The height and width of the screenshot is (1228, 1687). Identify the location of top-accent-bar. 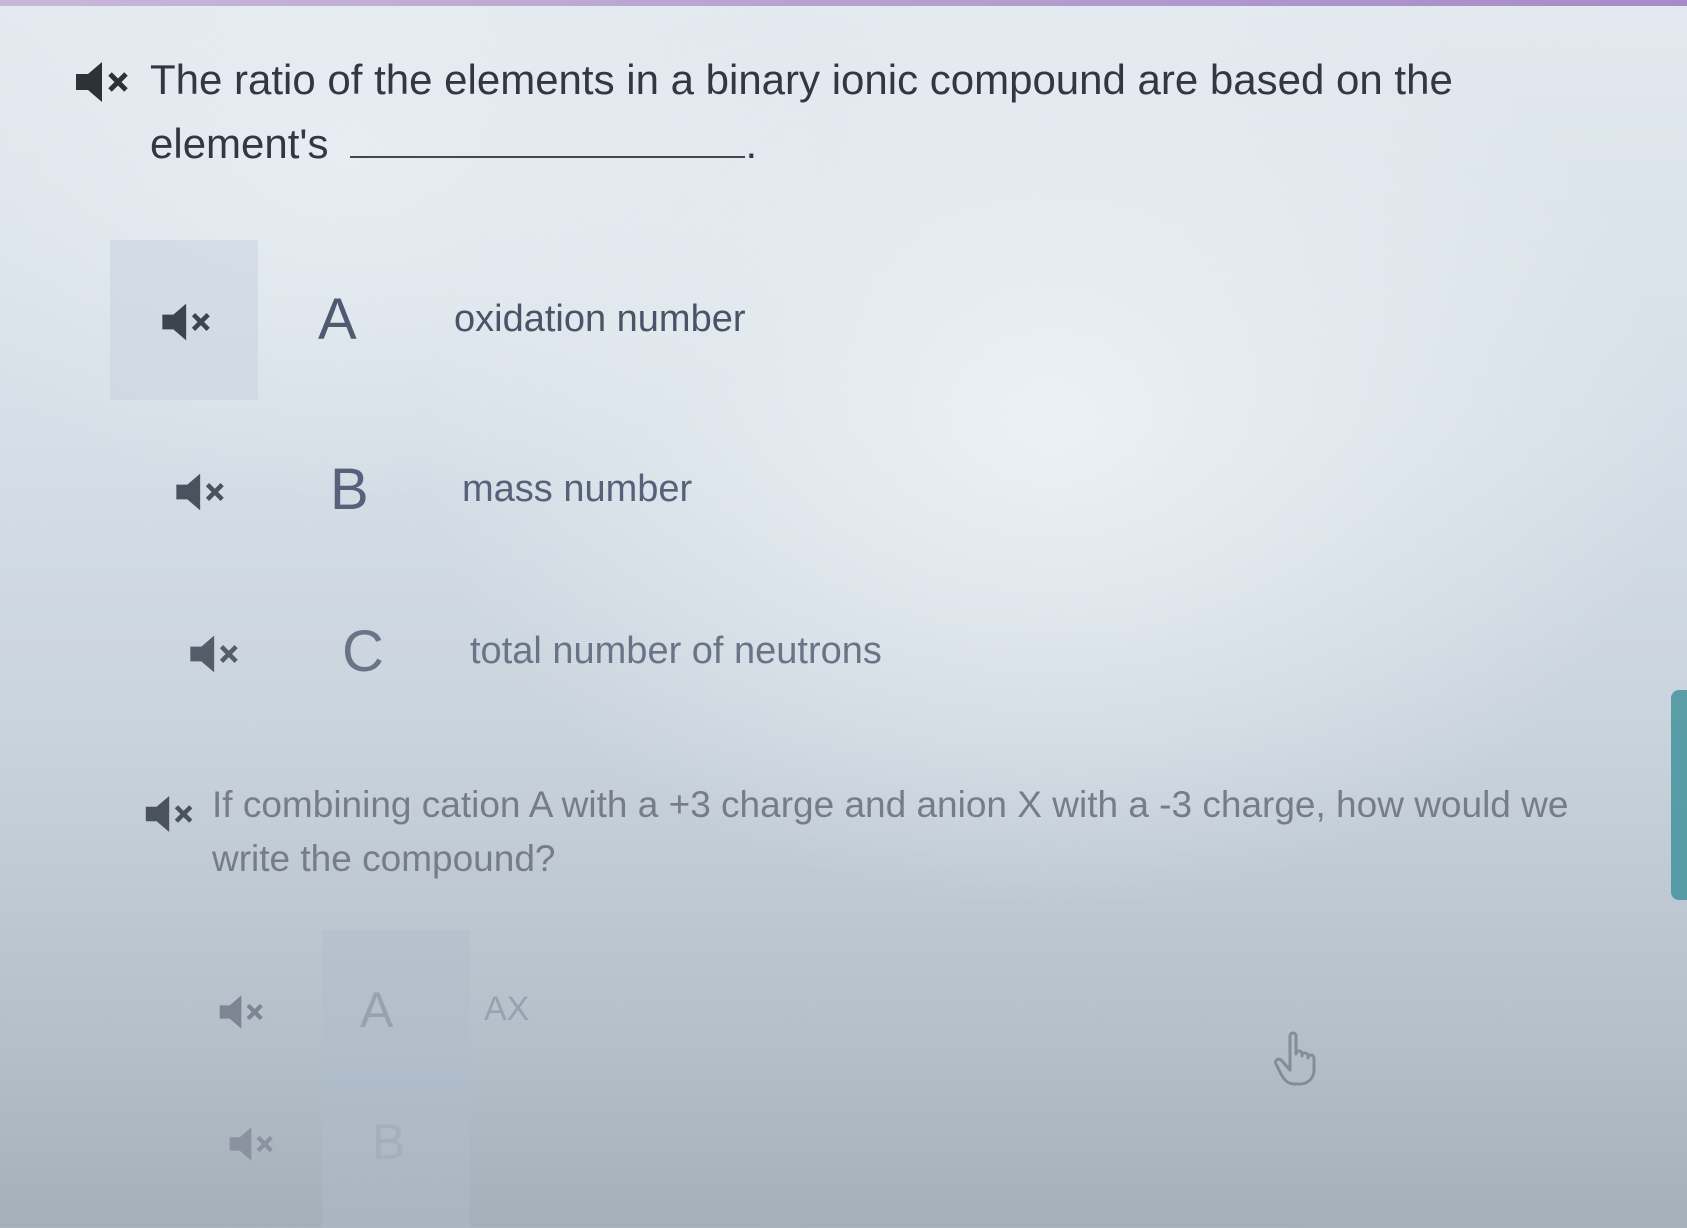
(843, 3).